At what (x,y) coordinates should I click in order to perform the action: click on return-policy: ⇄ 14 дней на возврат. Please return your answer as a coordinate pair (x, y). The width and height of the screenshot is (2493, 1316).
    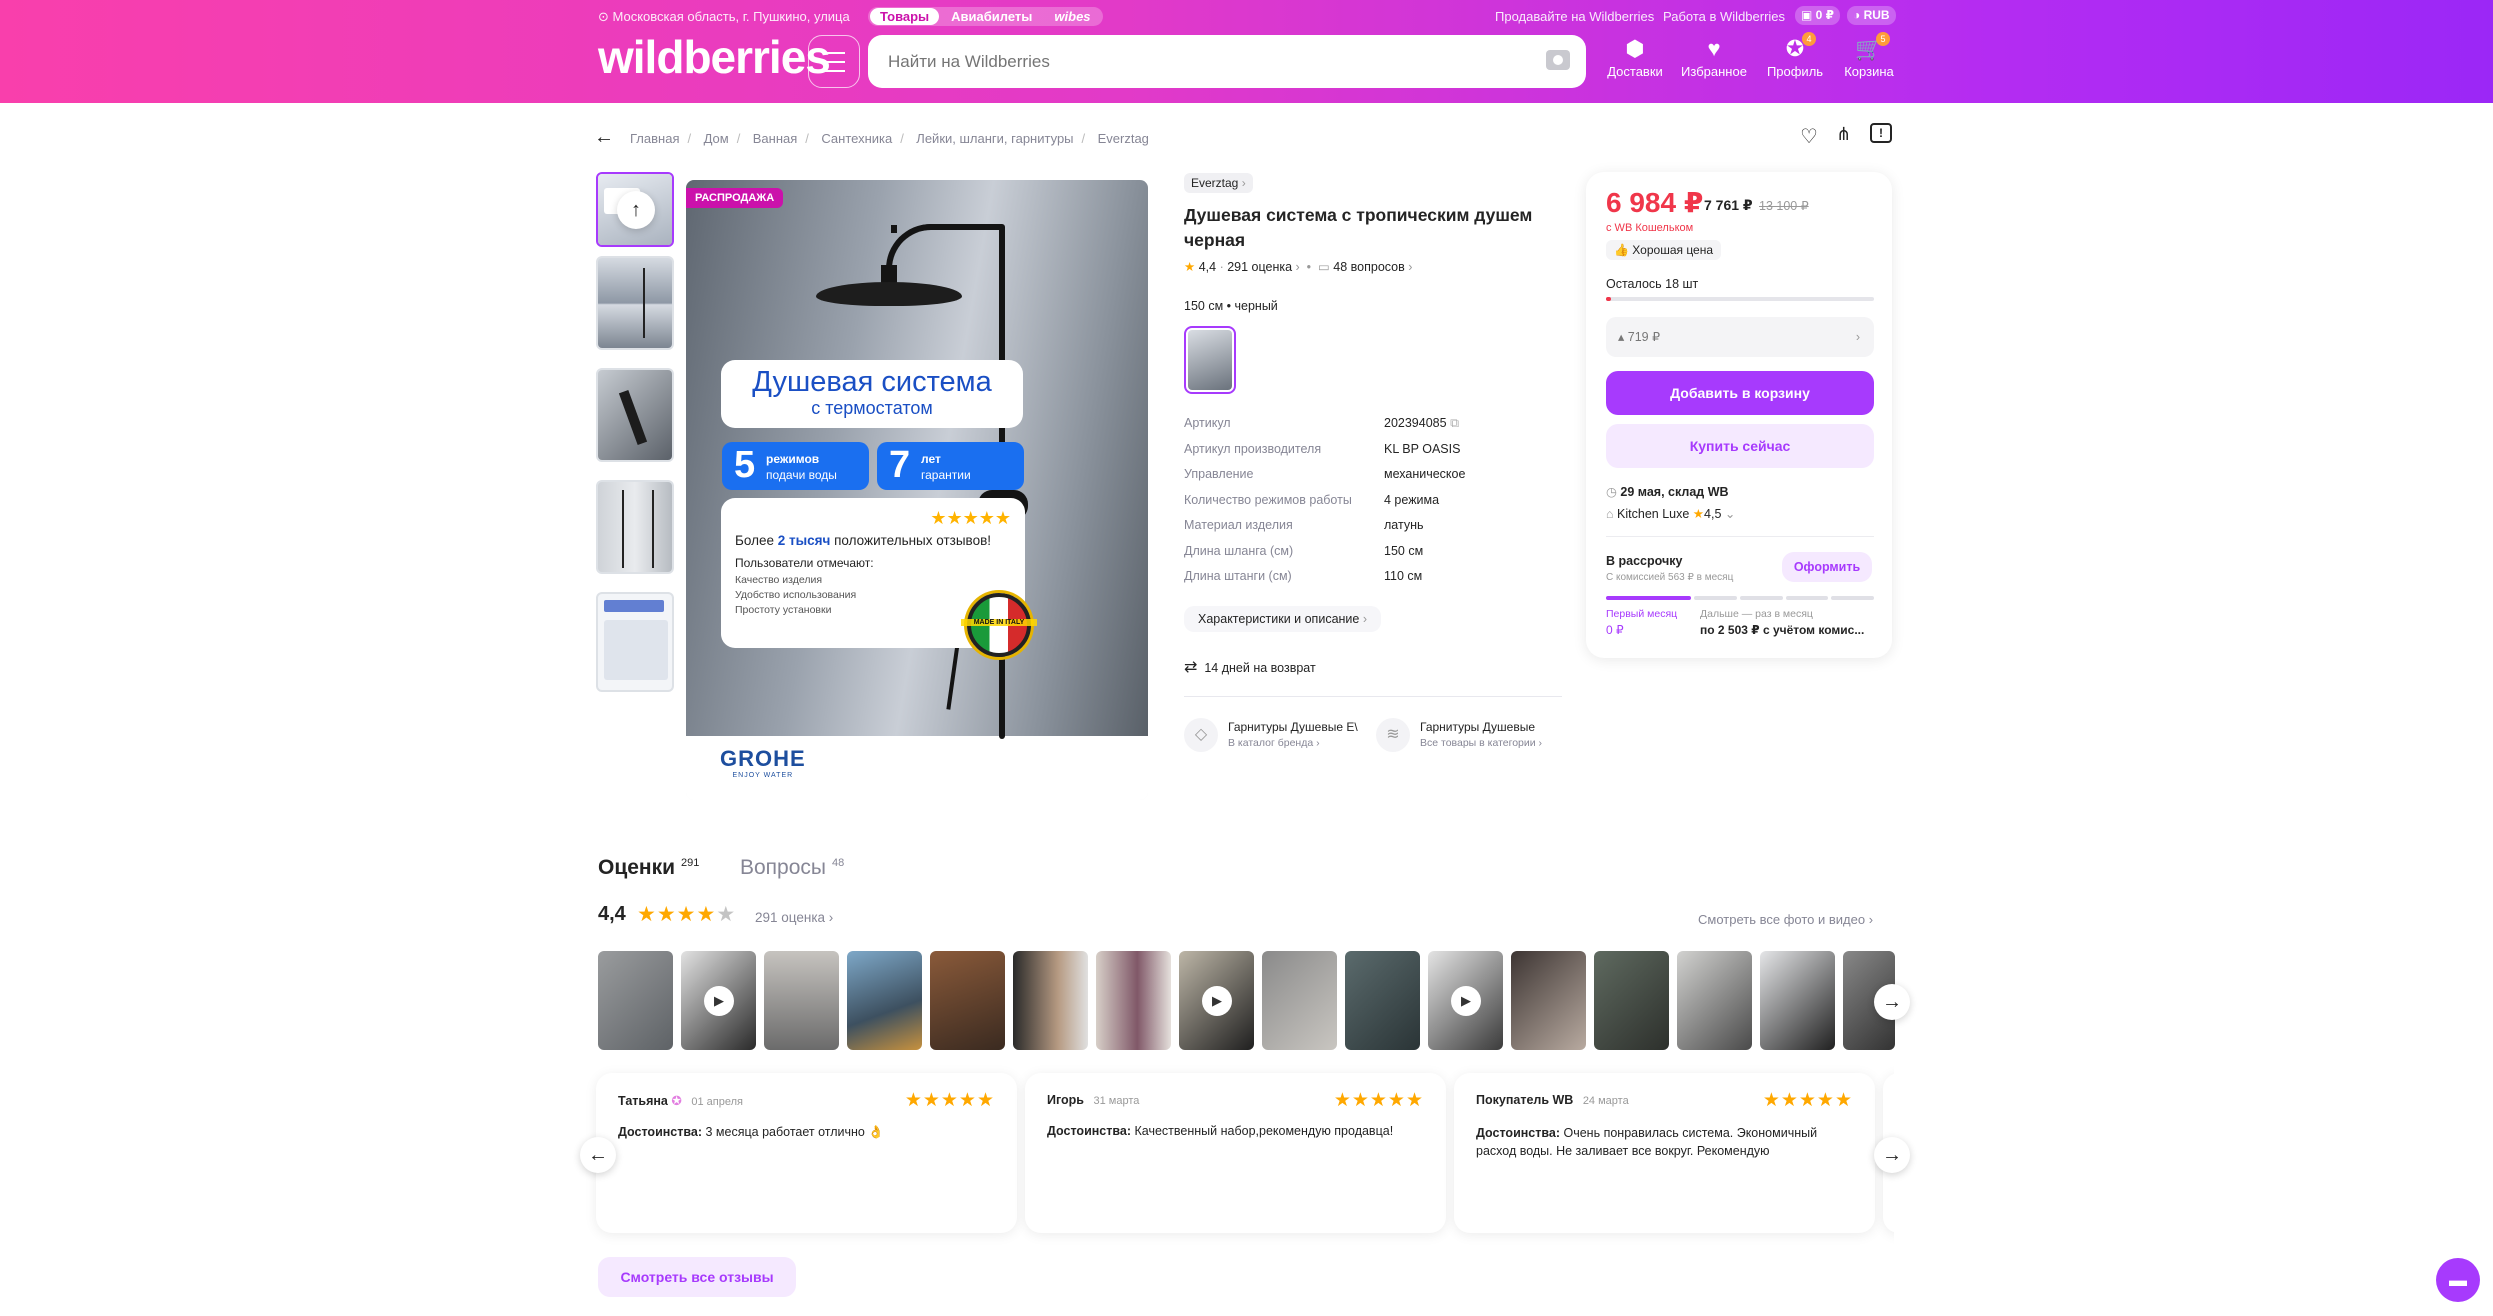
    Looking at the image, I should click on (1250, 667).